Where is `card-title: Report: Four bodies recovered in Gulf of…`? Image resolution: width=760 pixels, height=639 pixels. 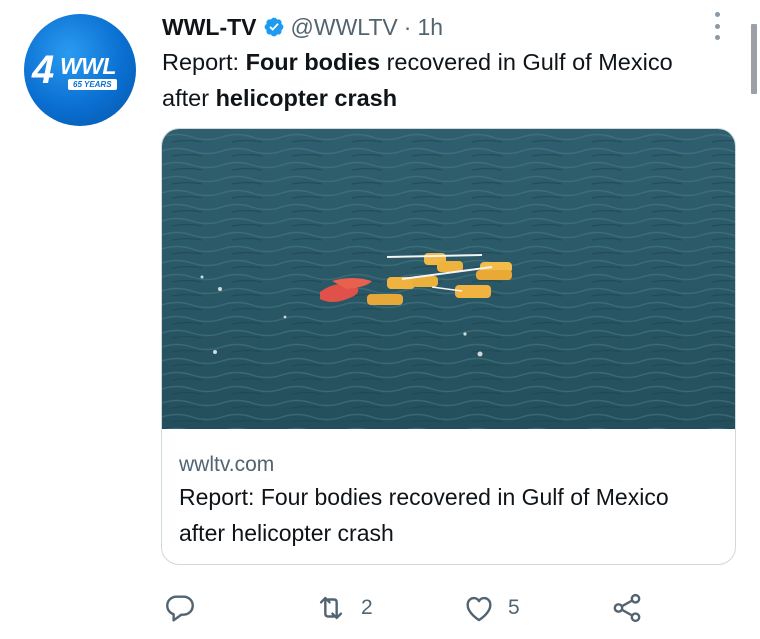 card-title: Report: Four bodies recovered in Gulf of… is located at coordinates (449, 515).